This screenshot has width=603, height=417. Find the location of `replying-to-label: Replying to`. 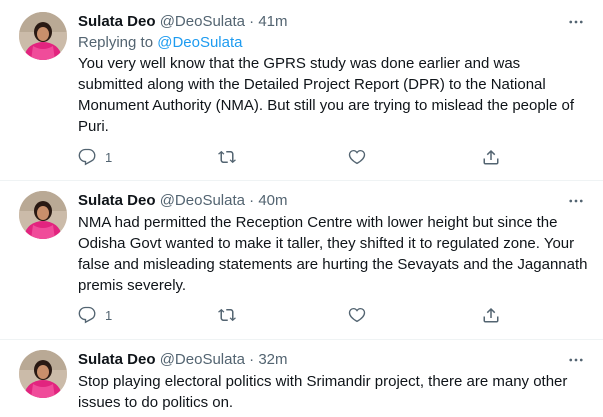

replying-to-label: Replying to is located at coordinates (118, 42).